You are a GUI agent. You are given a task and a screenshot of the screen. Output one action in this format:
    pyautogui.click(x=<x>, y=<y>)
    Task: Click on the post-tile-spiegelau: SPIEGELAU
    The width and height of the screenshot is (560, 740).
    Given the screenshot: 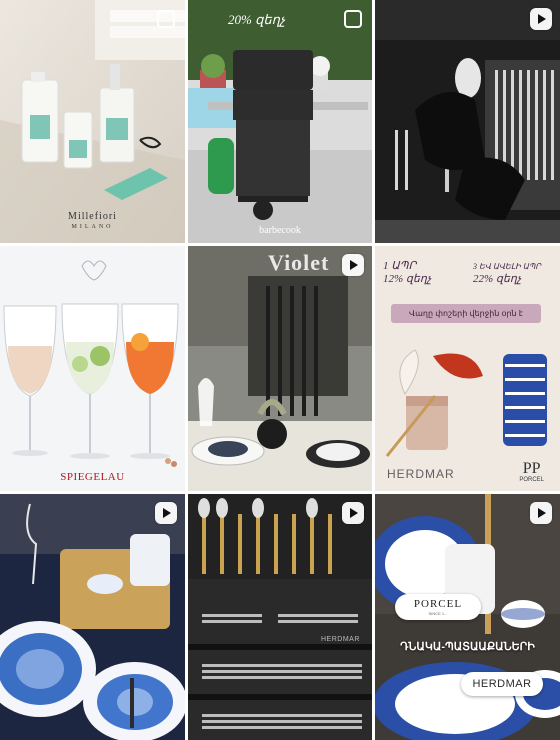 What is the action you would take?
    pyautogui.click(x=92, y=368)
    